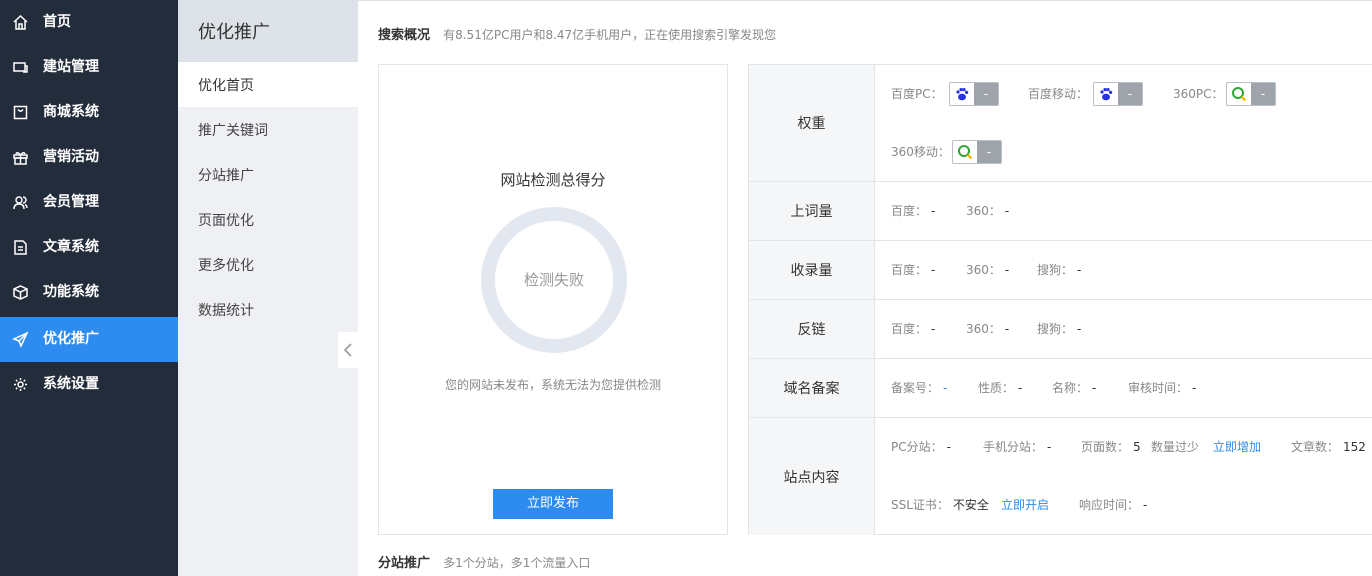 The width and height of the screenshot is (1372, 576). I want to click on content-ssl: SSL证书： 不安全, so click(940, 505).